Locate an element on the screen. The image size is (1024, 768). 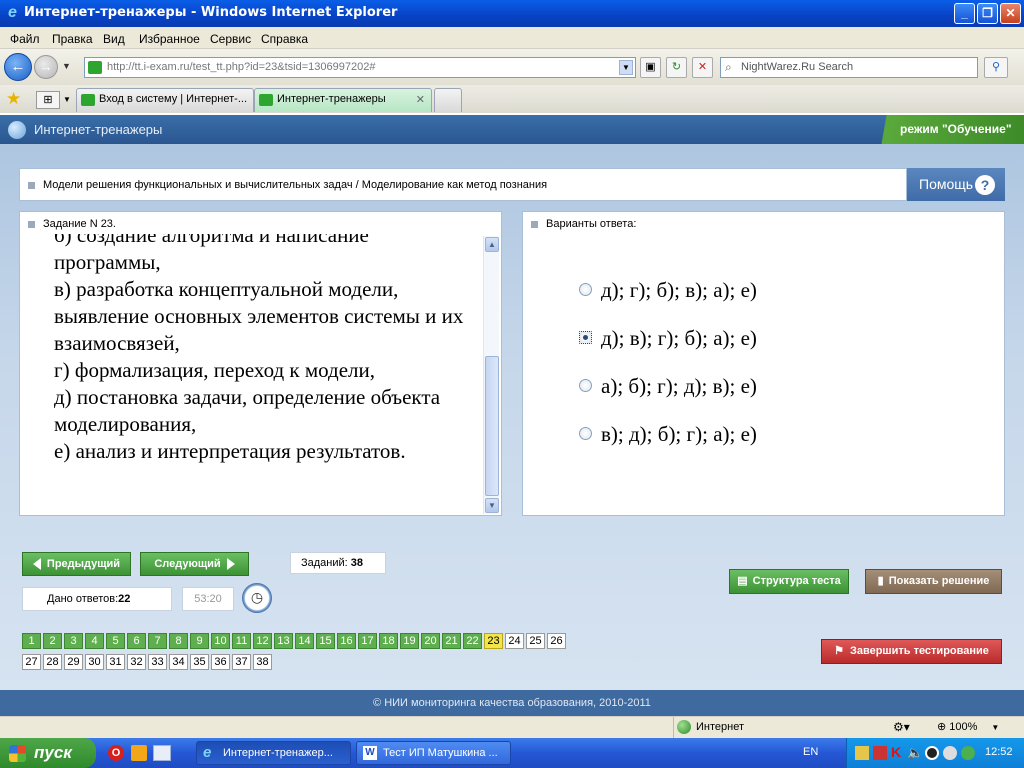
scroll-up-icon: ▲ is located at coordinates (492, 244).